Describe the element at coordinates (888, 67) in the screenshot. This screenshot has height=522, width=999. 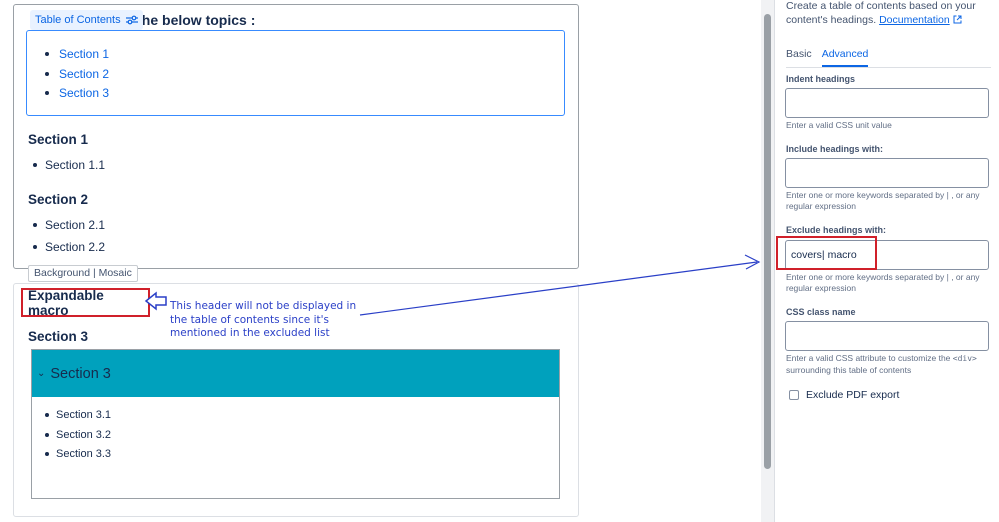
I see `tabs-underline` at that location.